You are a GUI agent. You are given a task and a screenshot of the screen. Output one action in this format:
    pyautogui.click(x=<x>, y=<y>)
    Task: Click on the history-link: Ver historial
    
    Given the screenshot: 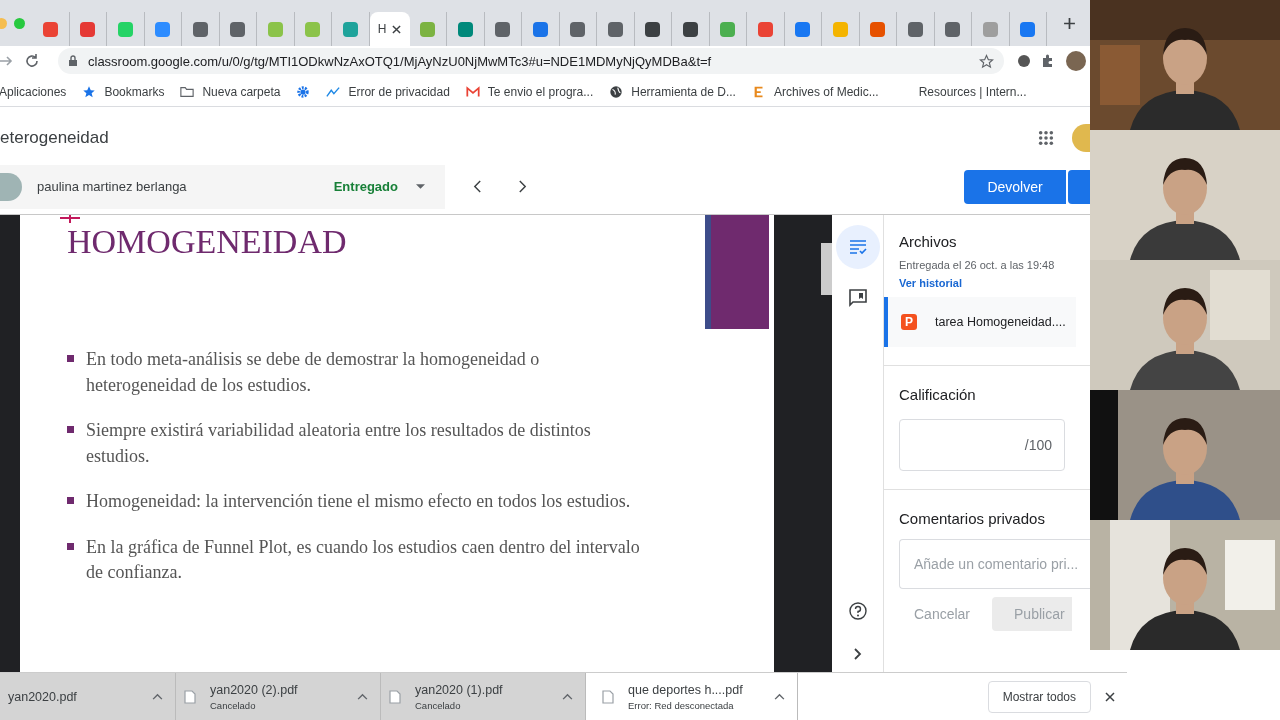 What is the action you would take?
    pyautogui.click(x=930, y=283)
    